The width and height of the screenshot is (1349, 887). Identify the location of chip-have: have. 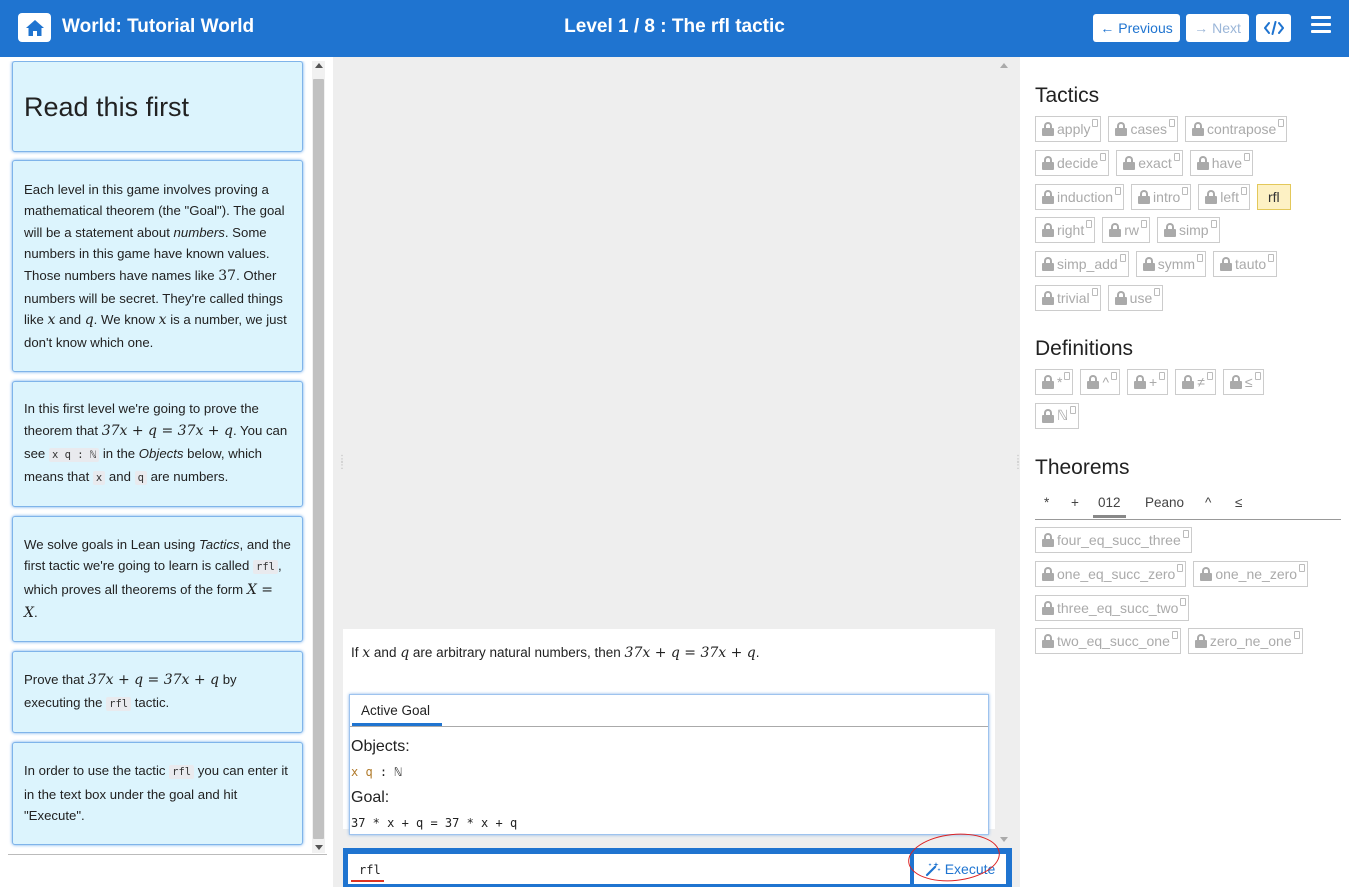
(1221, 162).